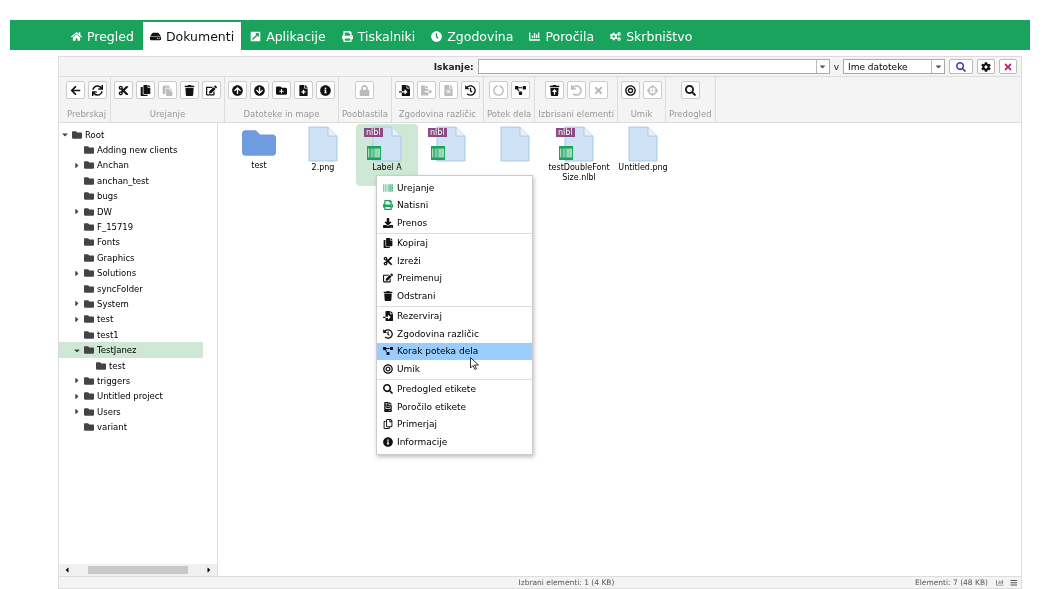 This screenshot has width=1056, height=589. What do you see at coordinates (454, 369) in the screenshot?
I see `menu-item: Umik` at bounding box center [454, 369].